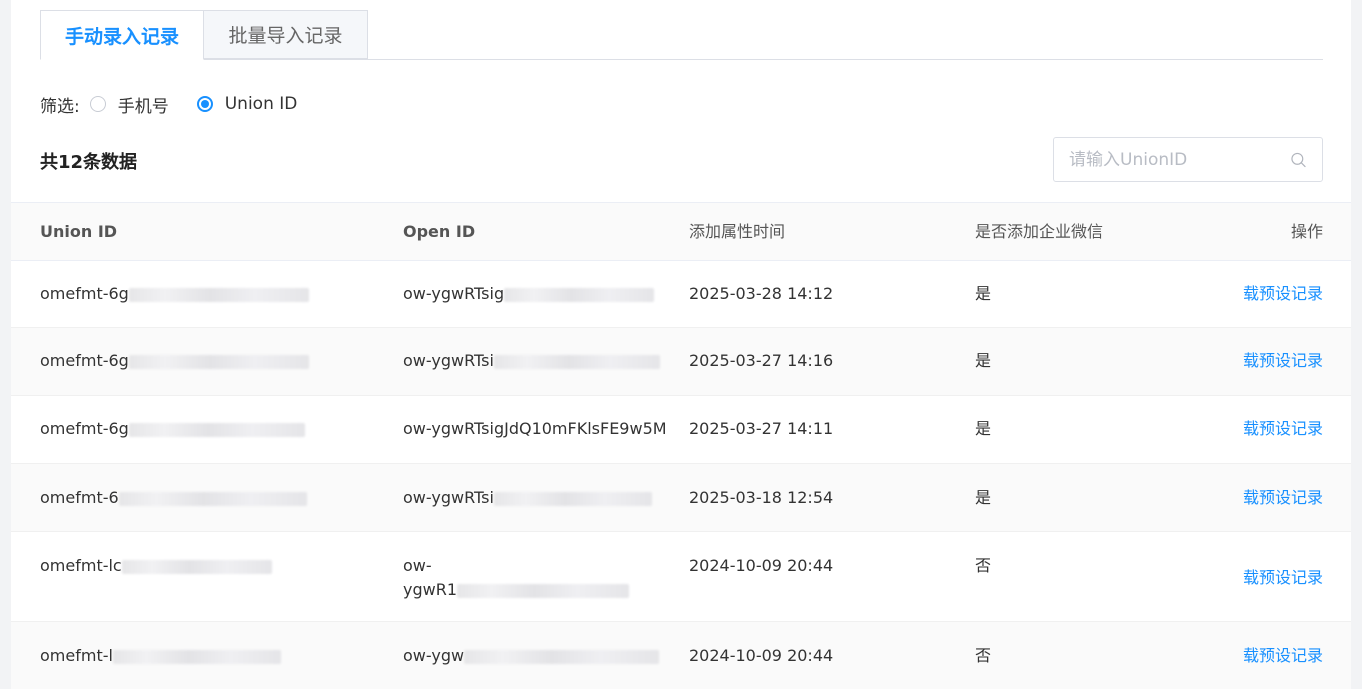  Describe the element at coordinates (1306, 231) in the screenshot. I see `header-action: 操作` at that location.